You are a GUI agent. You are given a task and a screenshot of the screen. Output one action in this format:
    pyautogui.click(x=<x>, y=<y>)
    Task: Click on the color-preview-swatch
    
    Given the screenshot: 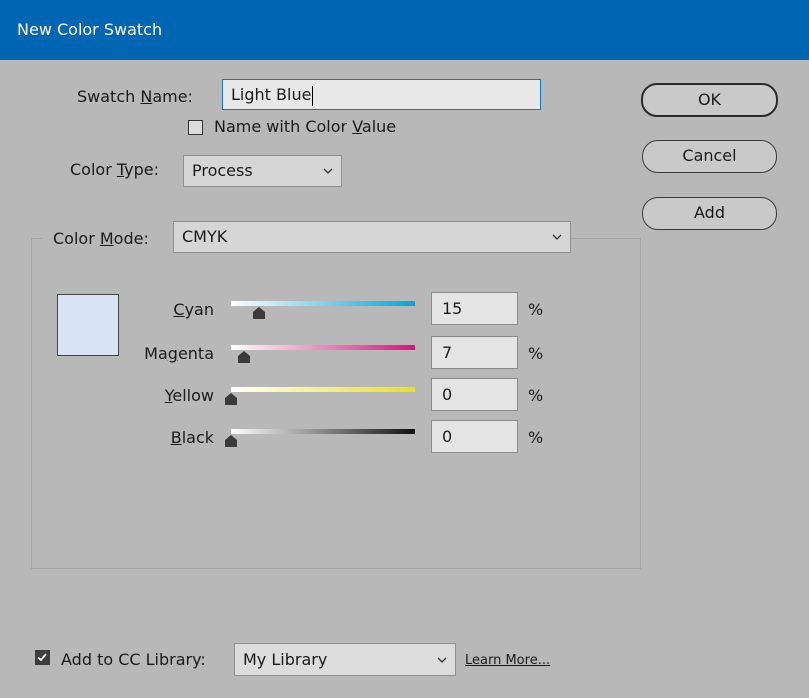 What is the action you would take?
    pyautogui.click(x=88, y=325)
    